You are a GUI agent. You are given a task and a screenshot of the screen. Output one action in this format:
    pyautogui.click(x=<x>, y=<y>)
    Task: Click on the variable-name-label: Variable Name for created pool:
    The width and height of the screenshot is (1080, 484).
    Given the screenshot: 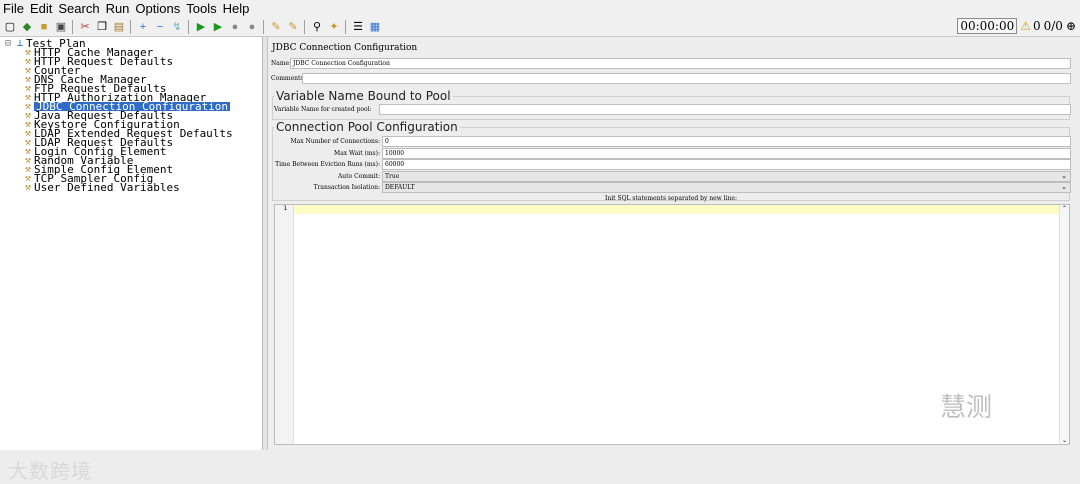 What is the action you would take?
    pyautogui.click(x=323, y=109)
    